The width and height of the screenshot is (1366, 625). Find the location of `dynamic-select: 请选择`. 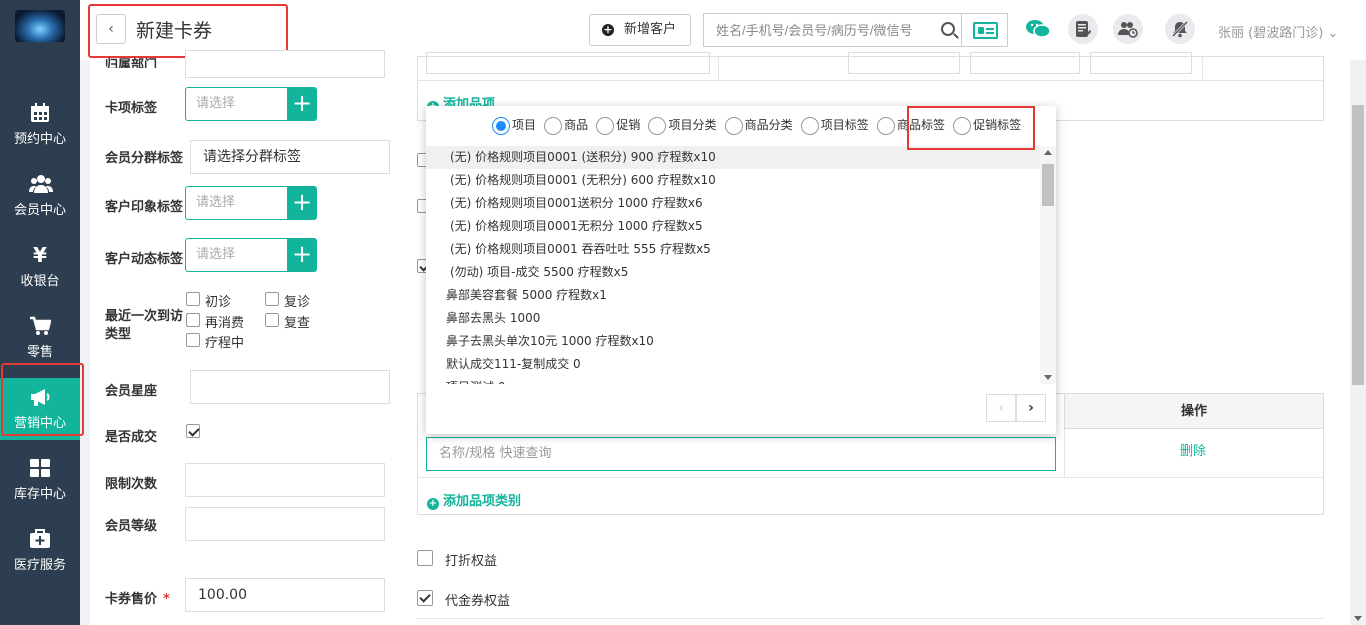

dynamic-select: 请选择 is located at coordinates (236, 255).